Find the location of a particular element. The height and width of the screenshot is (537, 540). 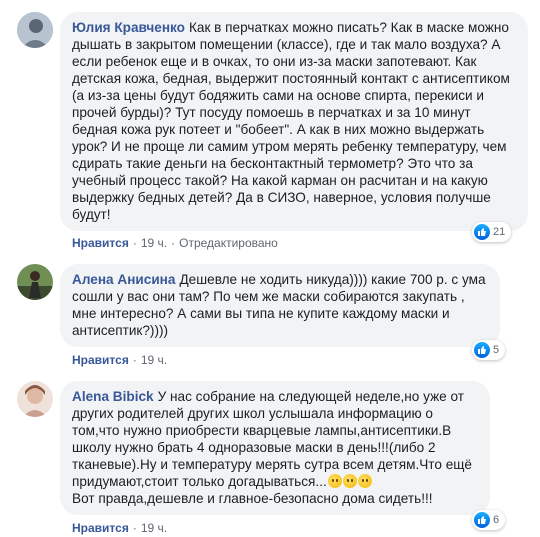

reactions-count: 21 is located at coordinates (492, 232).